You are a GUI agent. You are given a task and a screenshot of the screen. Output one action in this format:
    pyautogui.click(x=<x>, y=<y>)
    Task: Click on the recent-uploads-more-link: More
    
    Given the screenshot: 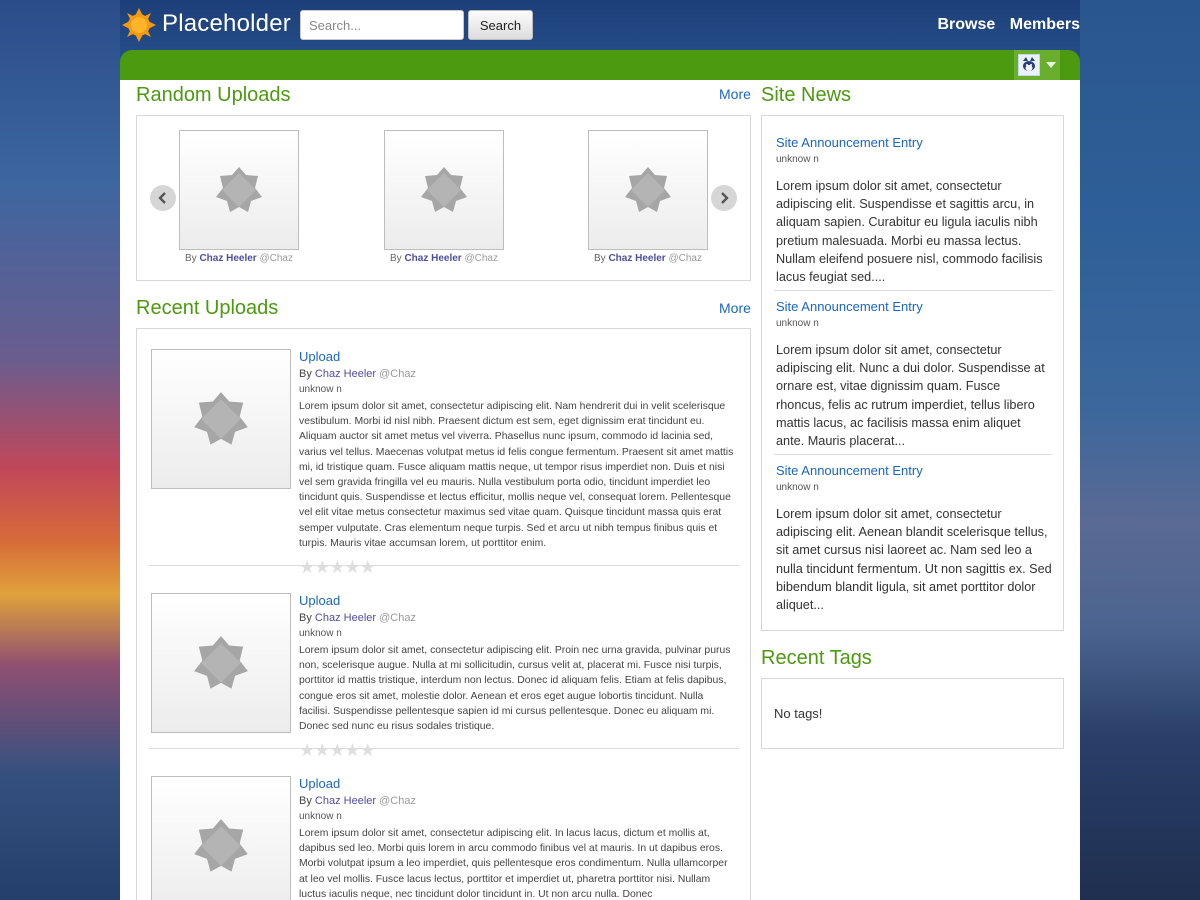 What is the action you would take?
    pyautogui.click(x=735, y=308)
    